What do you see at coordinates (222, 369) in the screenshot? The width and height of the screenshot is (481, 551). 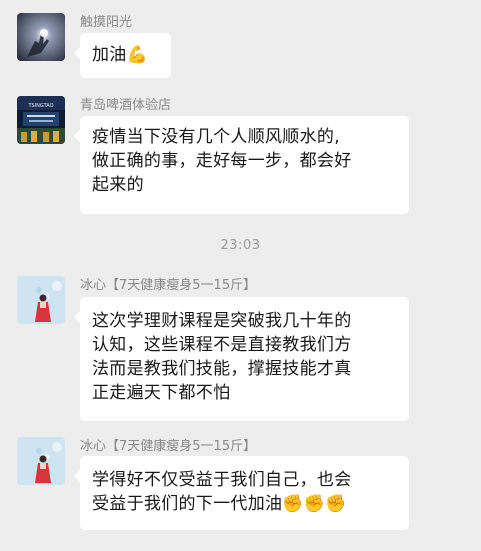 I see `message-text-line: 法而是教我们技能，撑握技能才真` at bounding box center [222, 369].